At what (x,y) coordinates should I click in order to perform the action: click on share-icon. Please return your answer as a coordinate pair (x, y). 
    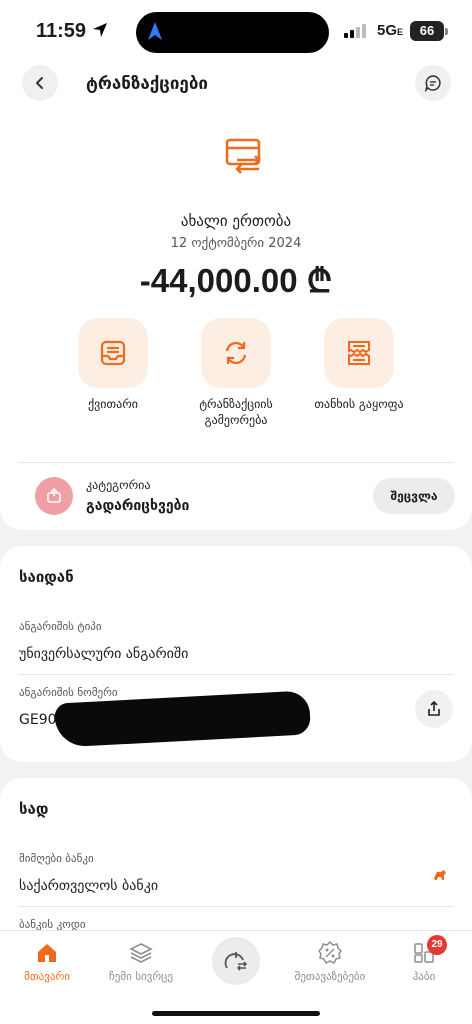
    Looking at the image, I should click on (434, 708).